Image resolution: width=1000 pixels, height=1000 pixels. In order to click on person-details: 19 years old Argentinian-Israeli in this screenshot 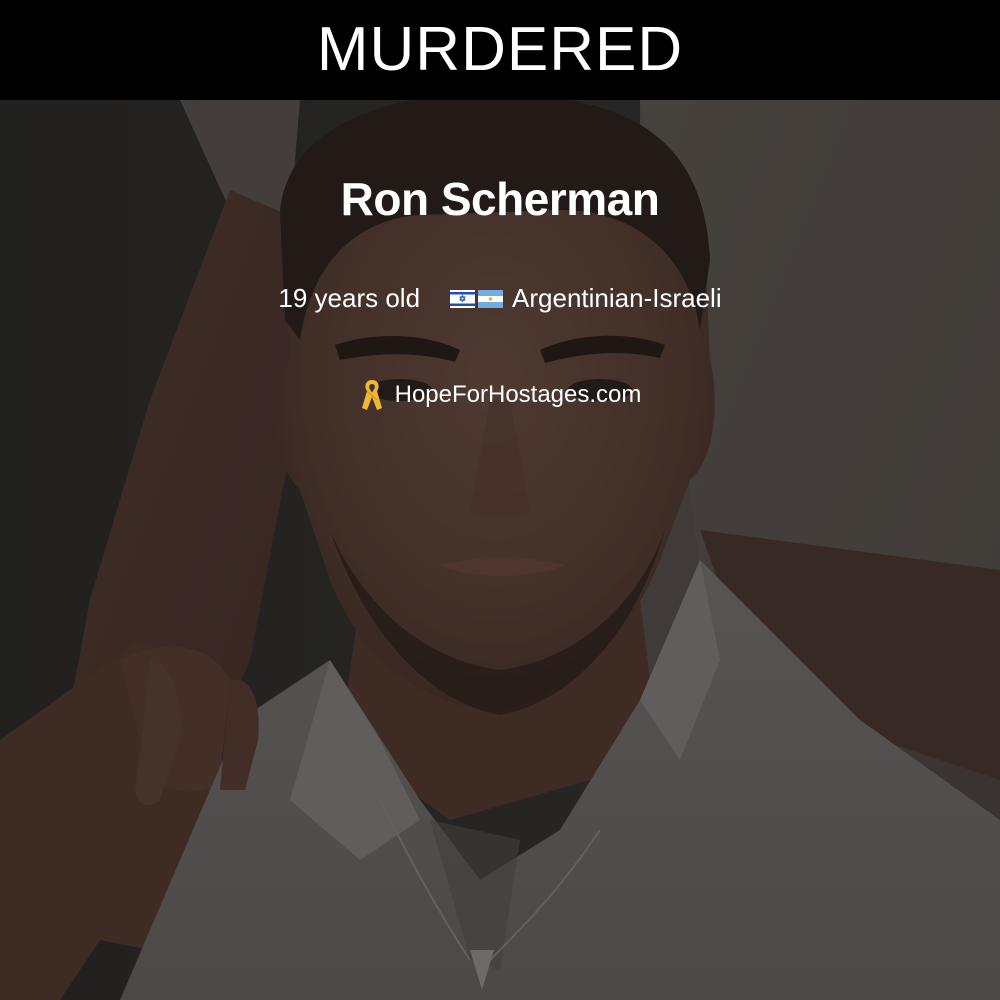, I will do `click(500, 298)`.